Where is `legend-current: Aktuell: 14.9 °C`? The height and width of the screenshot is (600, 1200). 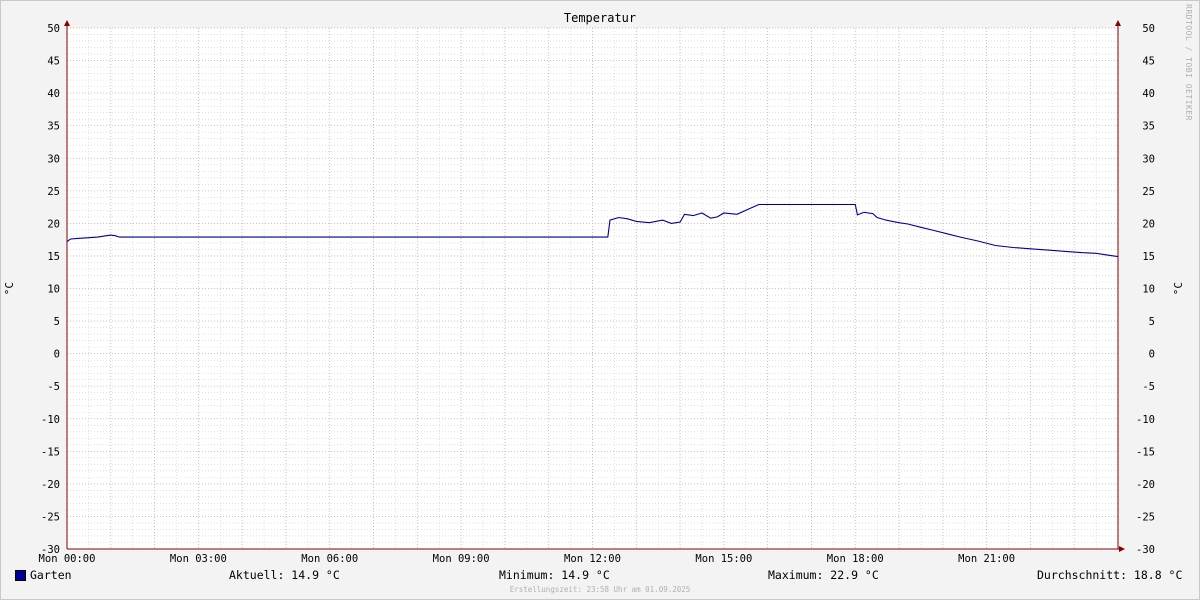
legend-current: Aktuell: 14.9 °C is located at coordinates (284, 575).